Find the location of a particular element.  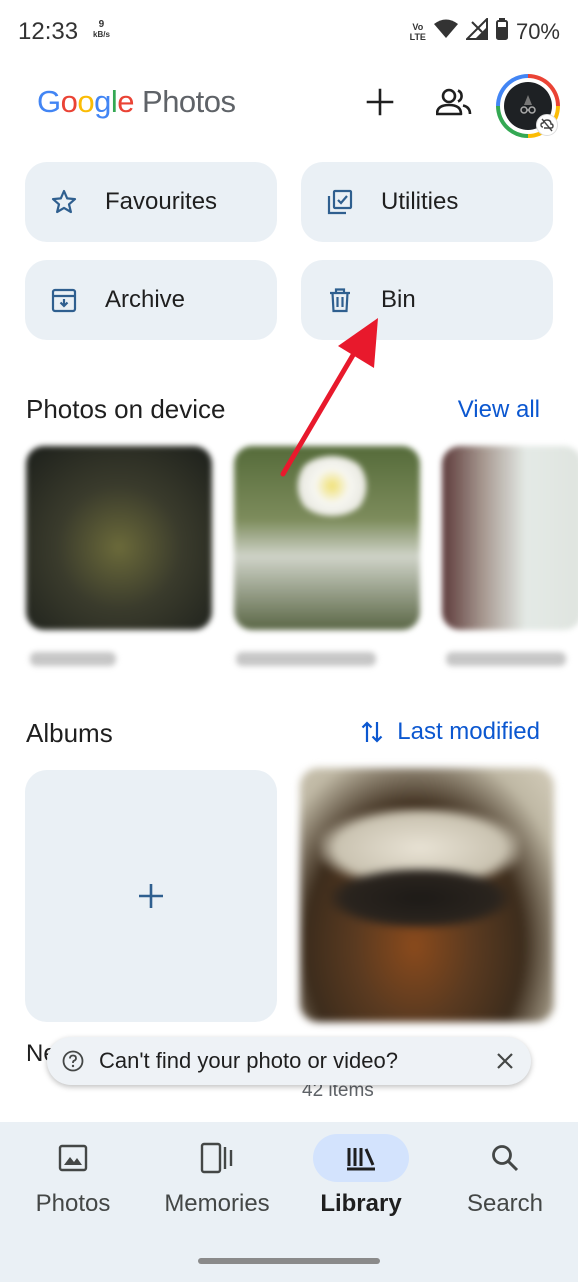

shared-people-icon is located at coordinates (454, 102).